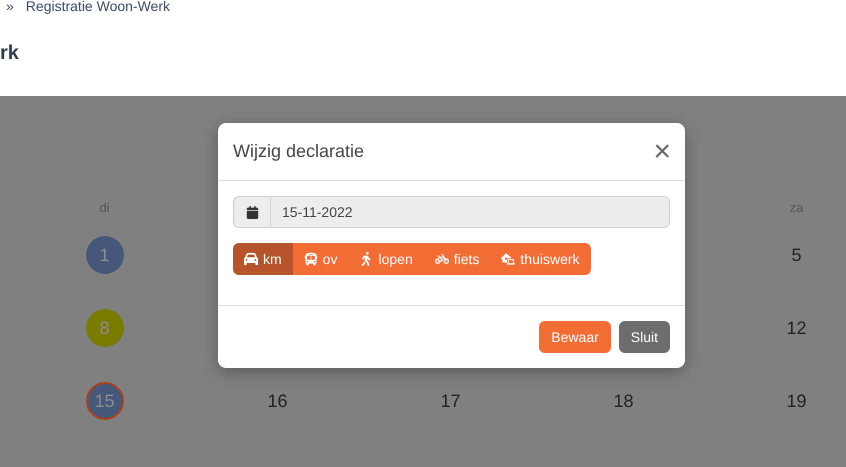  I want to click on page-heading: rk, so click(9, 53).